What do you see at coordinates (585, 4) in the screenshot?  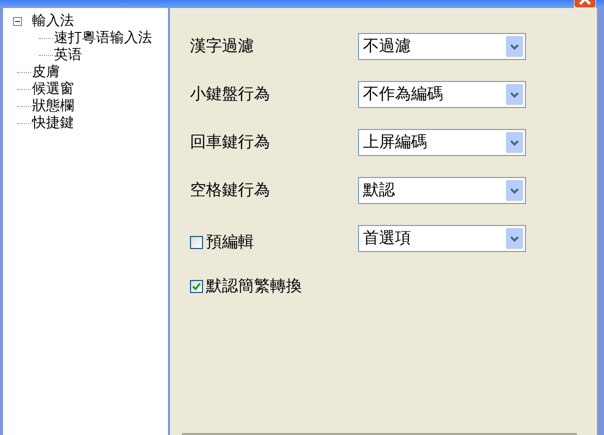 I see `close-icon` at bounding box center [585, 4].